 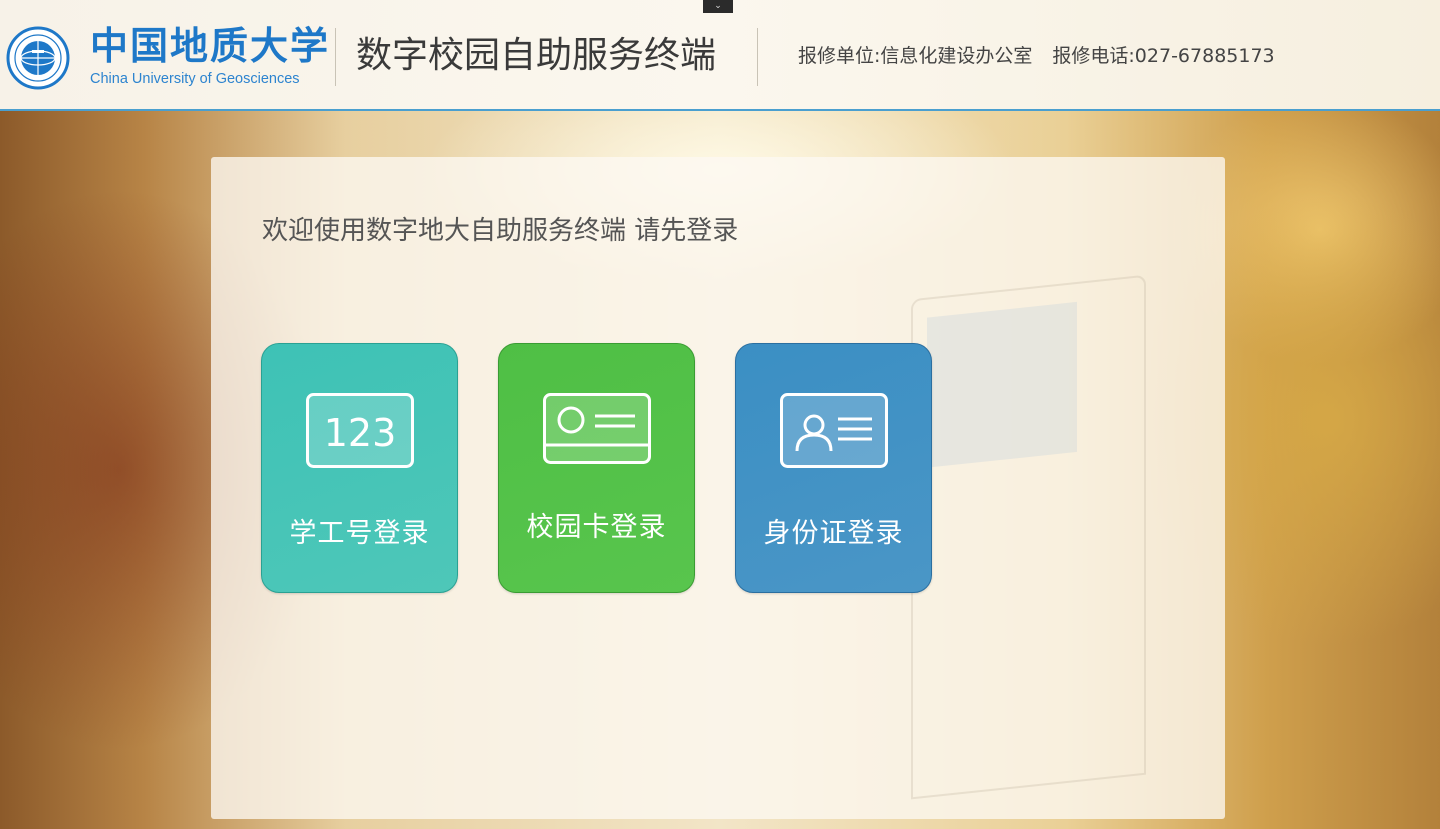 What do you see at coordinates (597, 428) in the screenshot?
I see `campus-card-icon` at bounding box center [597, 428].